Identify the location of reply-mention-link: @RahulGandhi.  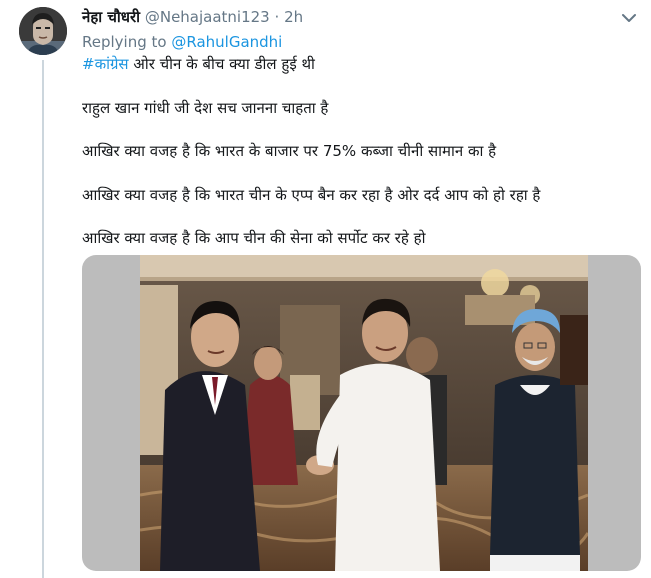
(226, 42).